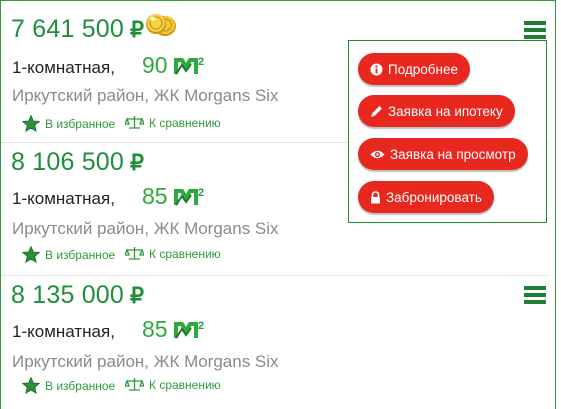 This screenshot has width=561, height=409. What do you see at coordinates (375, 196) in the screenshot?
I see `lock-icon` at bounding box center [375, 196].